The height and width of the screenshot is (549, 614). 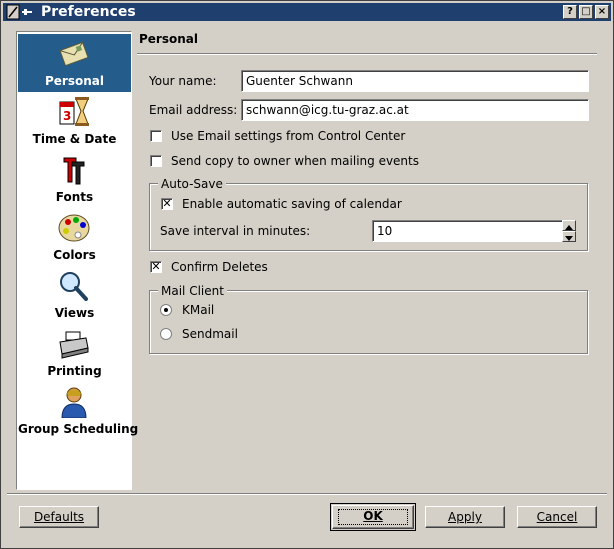 I want to click on radio-selected-dot, so click(x=166, y=310).